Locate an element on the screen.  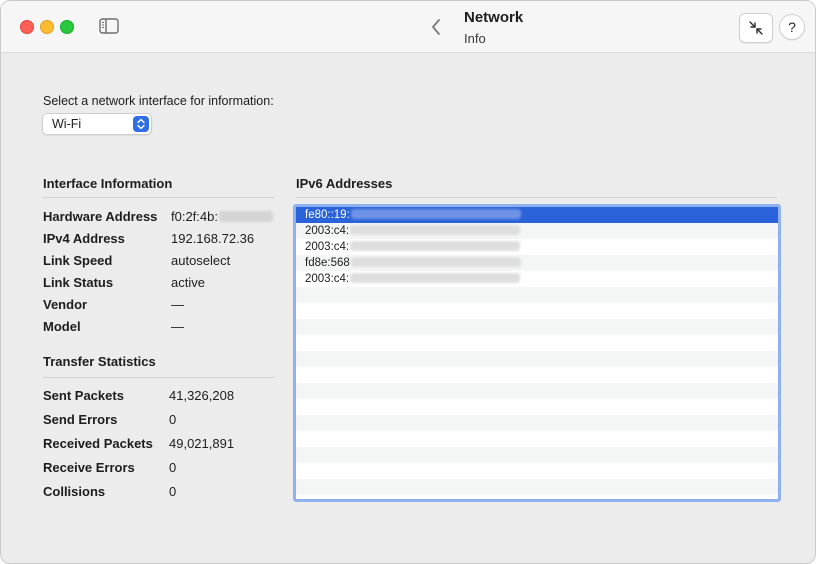
send-errors-label: Send Errors is located at coordinates (80, 419).